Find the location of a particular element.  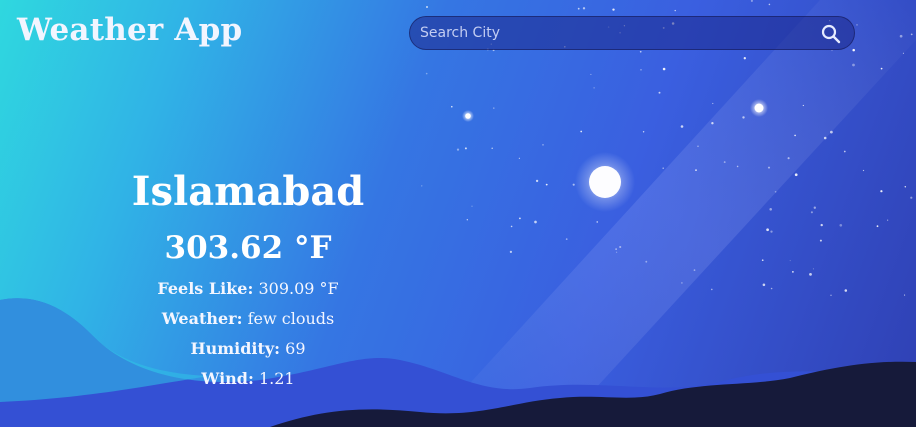

humidity-value: 69 is located at coordinates (295, 348).